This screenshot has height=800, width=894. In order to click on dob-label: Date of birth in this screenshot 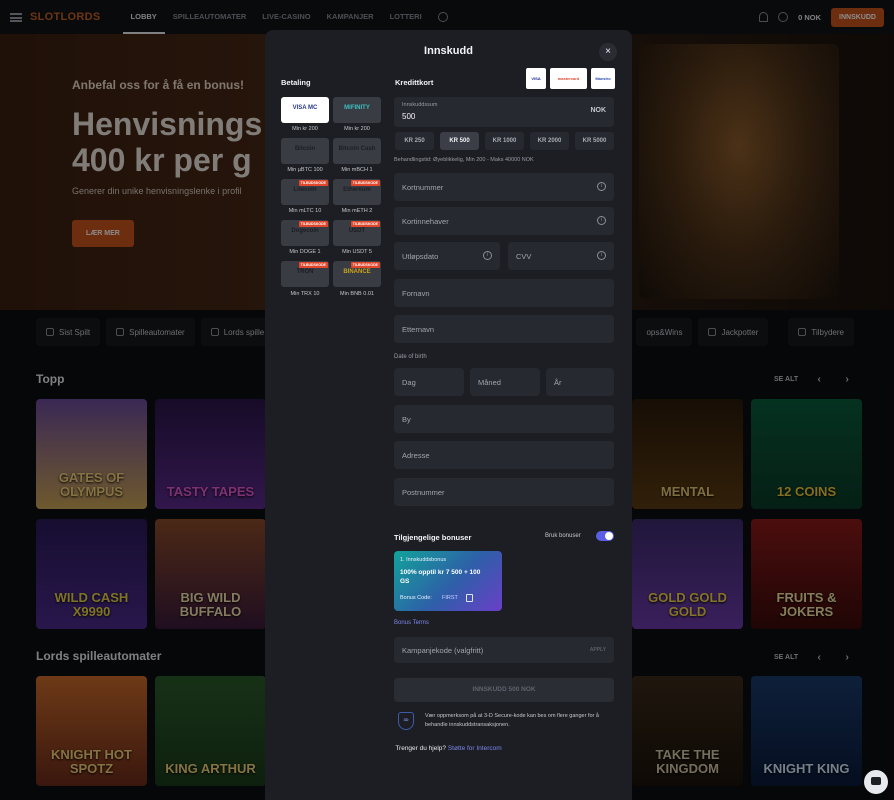, I will do `click(410, 357)`.